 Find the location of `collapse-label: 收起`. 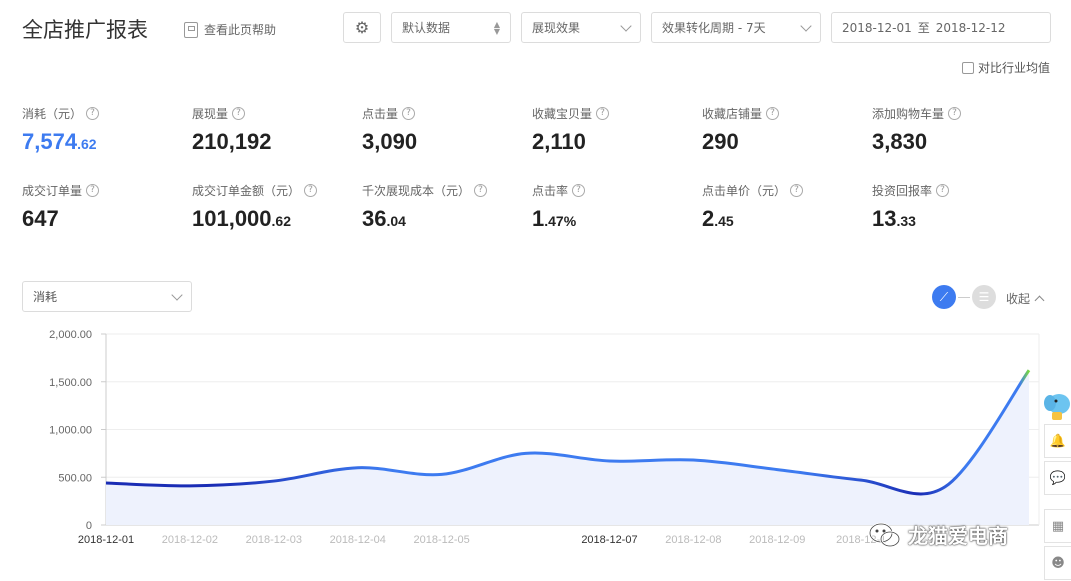

collapse-label: 收起 is located at coordinates (1018, 299).